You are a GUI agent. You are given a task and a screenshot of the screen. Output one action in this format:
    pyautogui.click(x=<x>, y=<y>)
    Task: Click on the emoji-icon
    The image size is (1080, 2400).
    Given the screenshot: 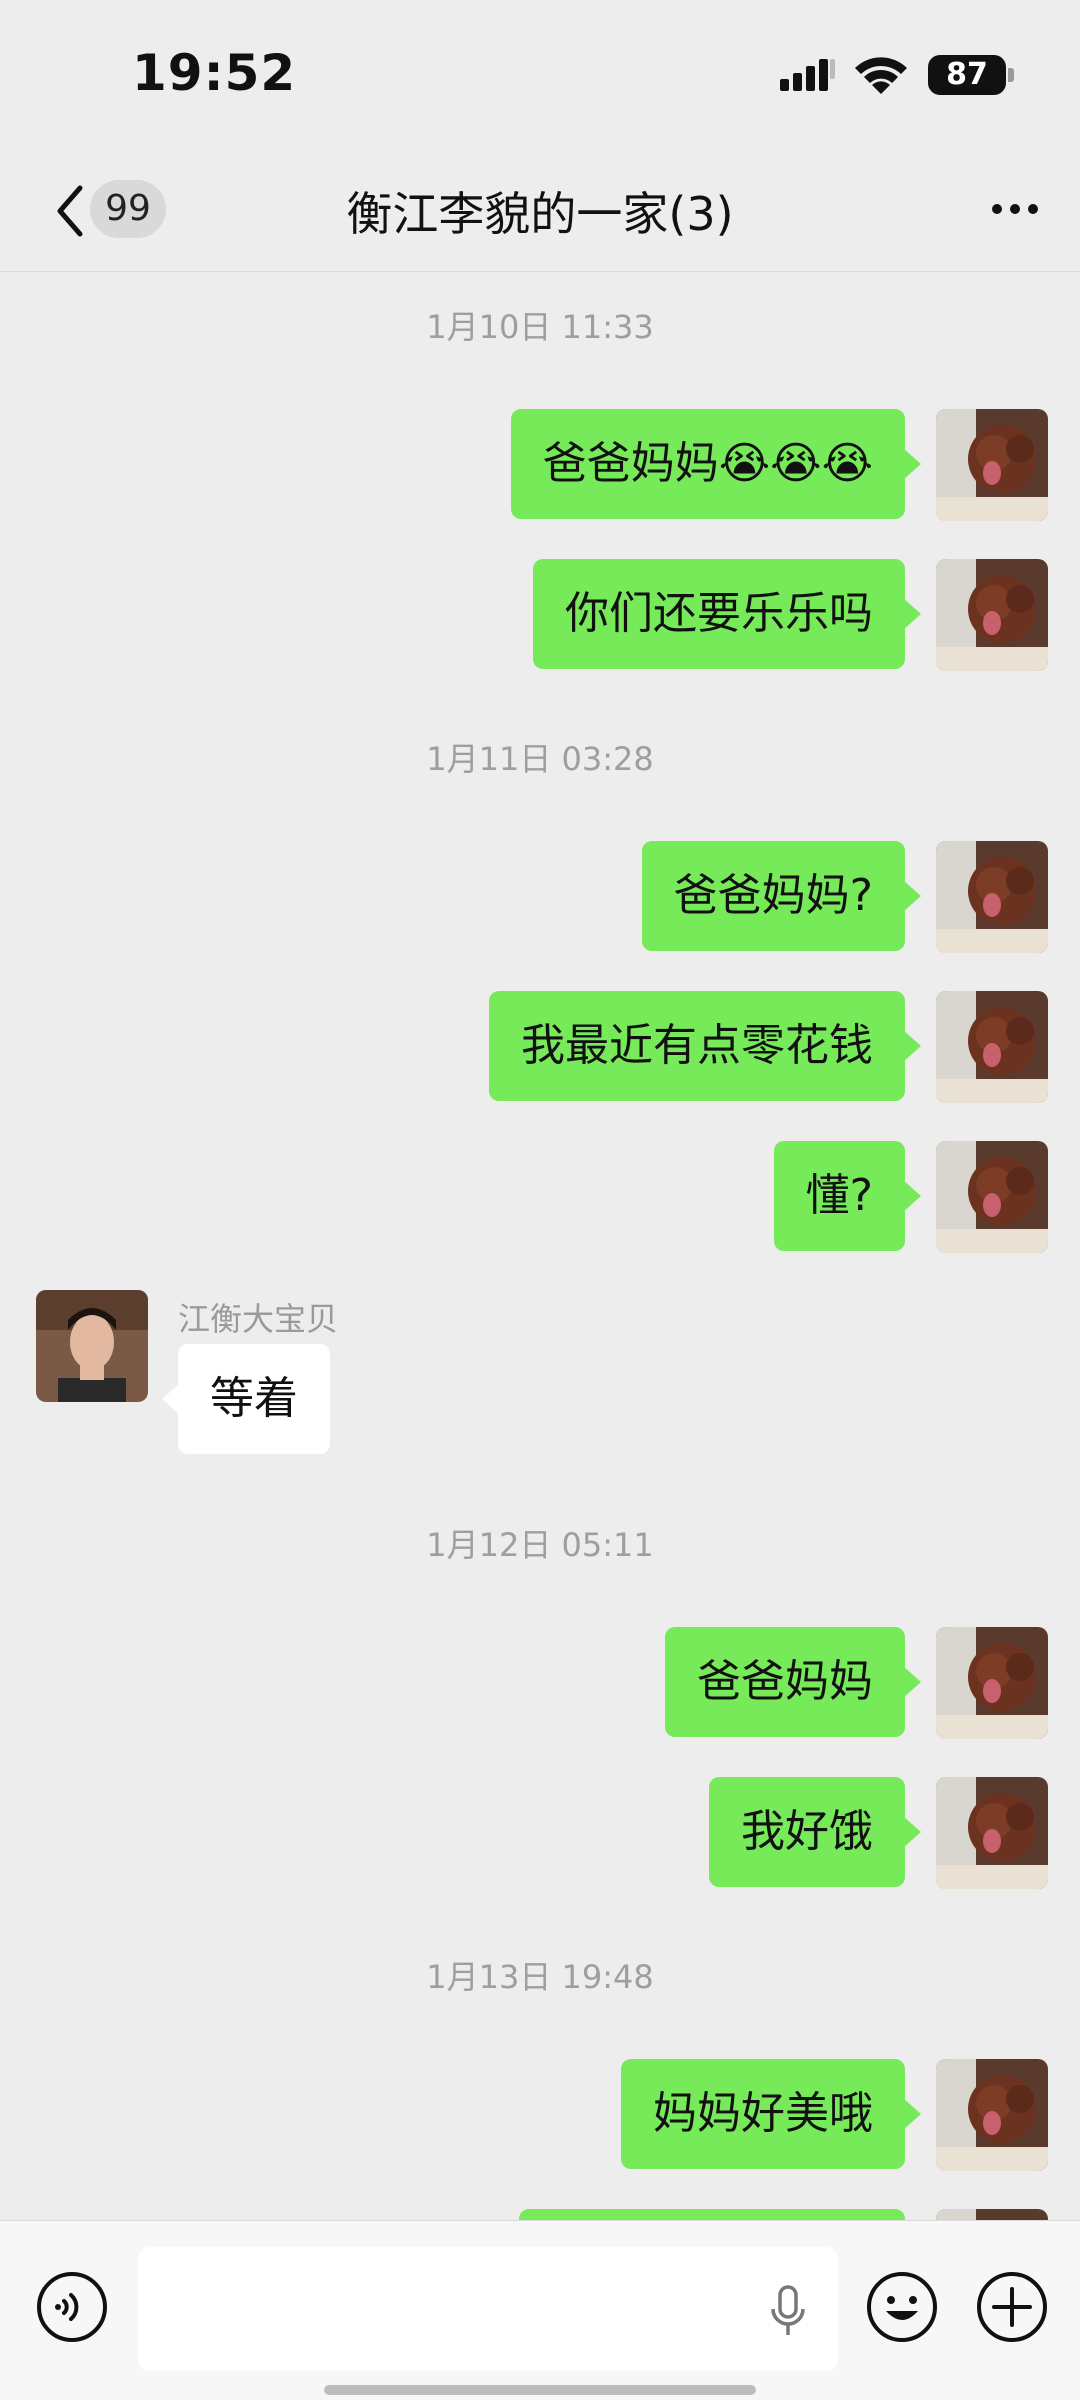 What is the action you would take?
    pyautogui.click(x=902, y=2307)
    